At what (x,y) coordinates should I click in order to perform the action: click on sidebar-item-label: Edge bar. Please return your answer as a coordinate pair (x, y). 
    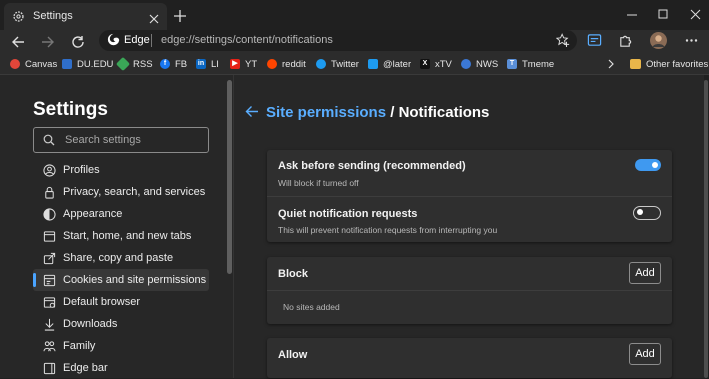
    Looking at the image, I should click on (85, 368).